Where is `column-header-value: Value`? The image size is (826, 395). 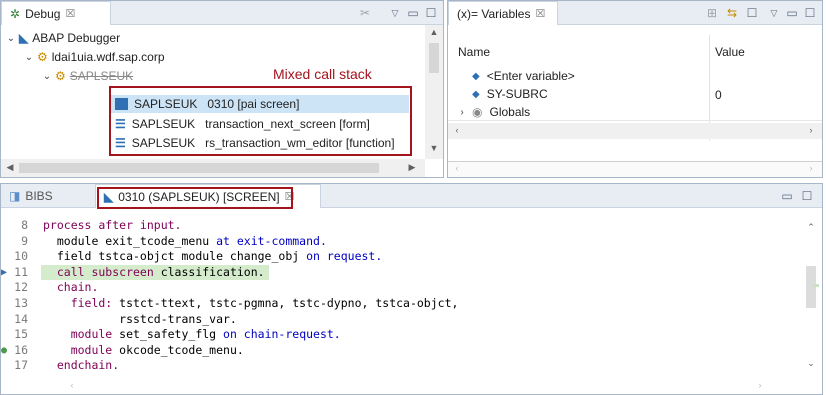
column-header-value: Value is located at coordinates (730, 52).